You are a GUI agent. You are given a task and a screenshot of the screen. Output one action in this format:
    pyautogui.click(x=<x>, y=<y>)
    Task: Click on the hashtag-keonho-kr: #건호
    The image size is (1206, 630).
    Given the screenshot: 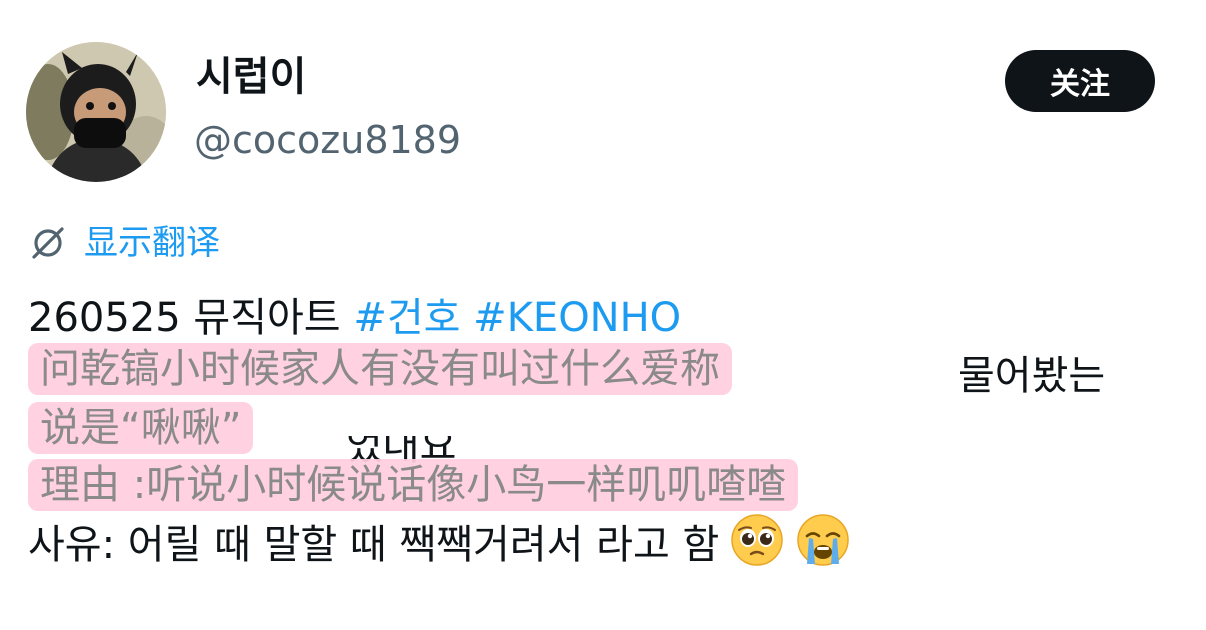 What is the action you would take?
    pyautogui.click(x=406, y=318)
    